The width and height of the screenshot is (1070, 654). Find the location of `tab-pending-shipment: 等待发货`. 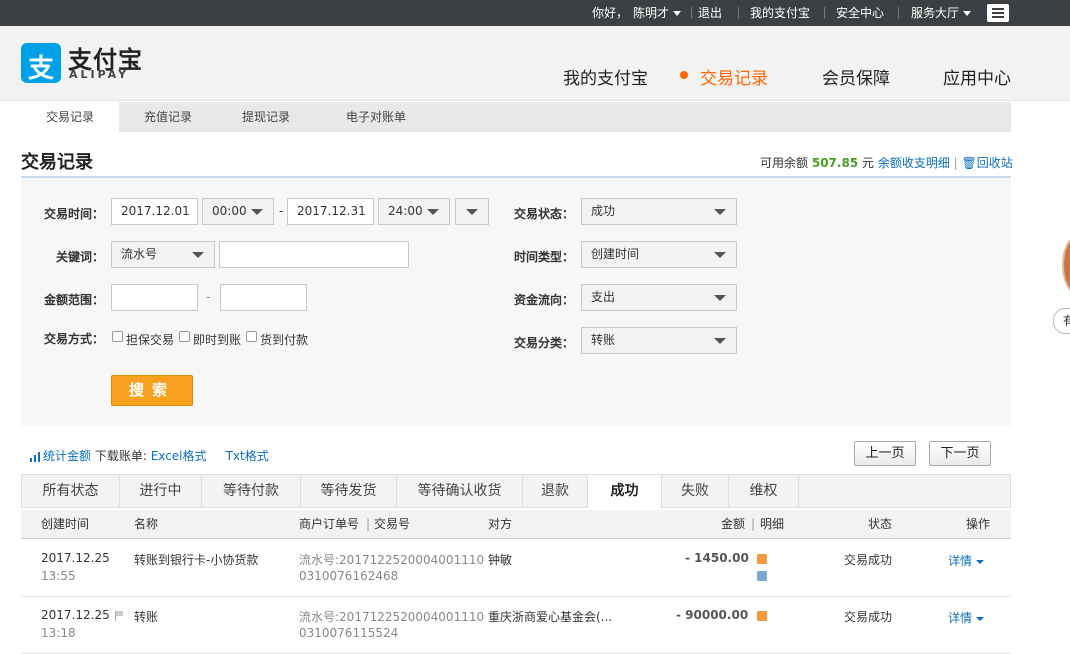

tab-pending-shipment: 等待发货 is located at coordinates (349, 491).